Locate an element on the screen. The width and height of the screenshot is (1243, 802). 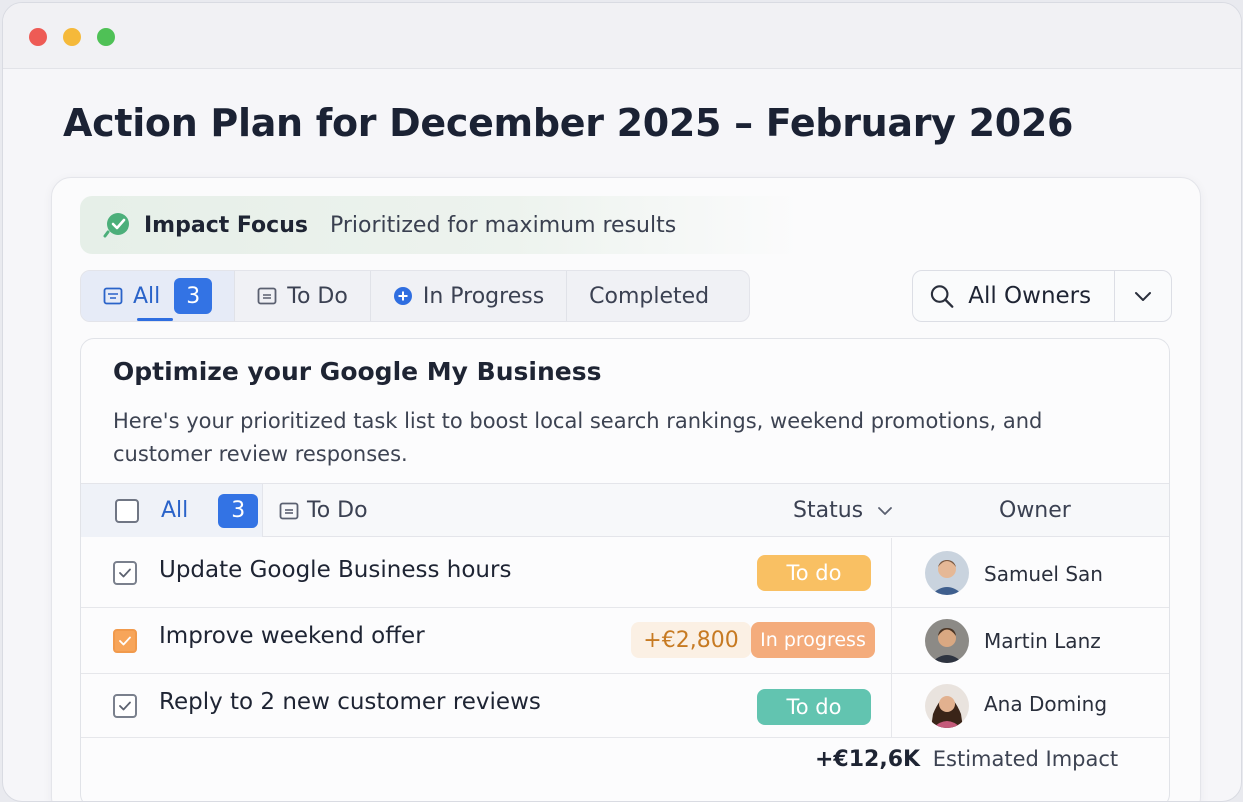
estimated-impact-value: +€12,6K is located at coordinates (868, 759).